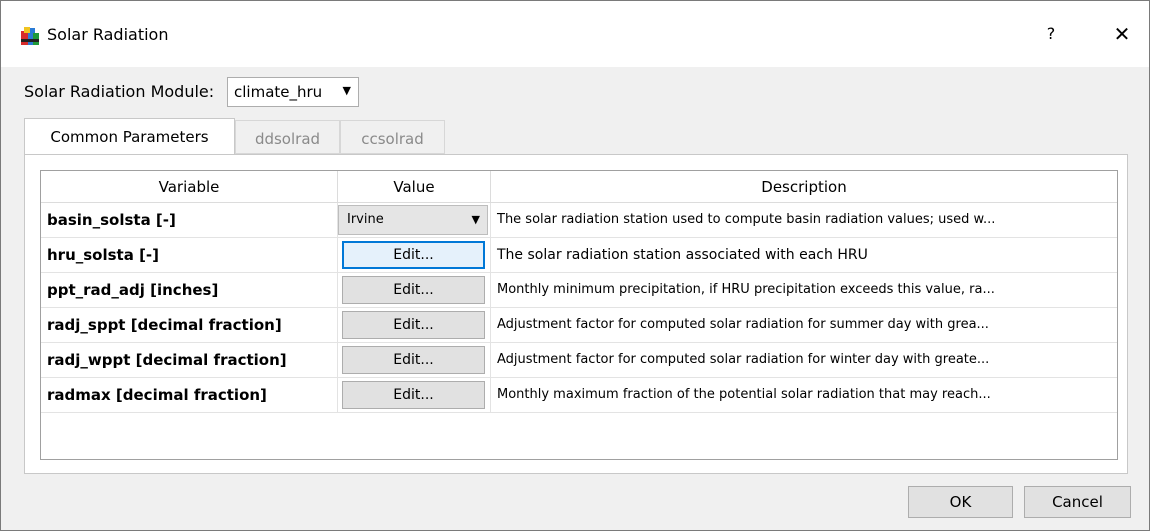 The width and height of the screenshot is (1150, 531). I want to click on value-cell: Irvine ▼, so click(414, 220).